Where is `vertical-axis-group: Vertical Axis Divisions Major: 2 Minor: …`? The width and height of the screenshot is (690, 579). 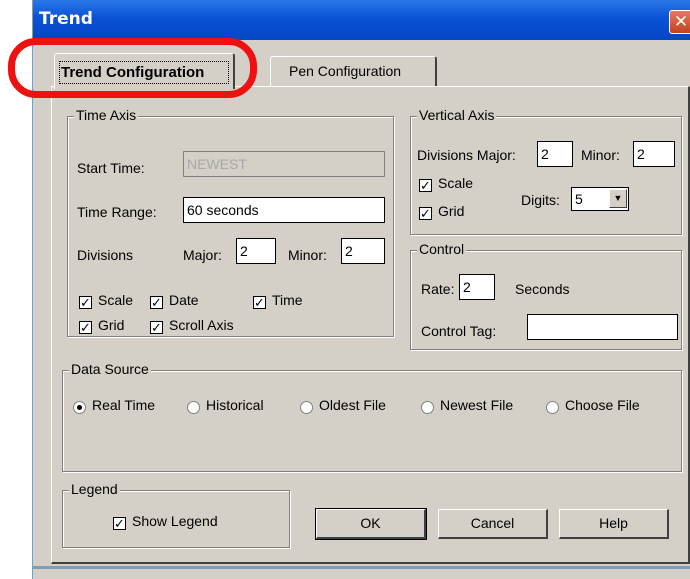 vertical-axis-group: Vertical Axis Divisions Major: 2 Minor: … is located at coordinates (546, 171).